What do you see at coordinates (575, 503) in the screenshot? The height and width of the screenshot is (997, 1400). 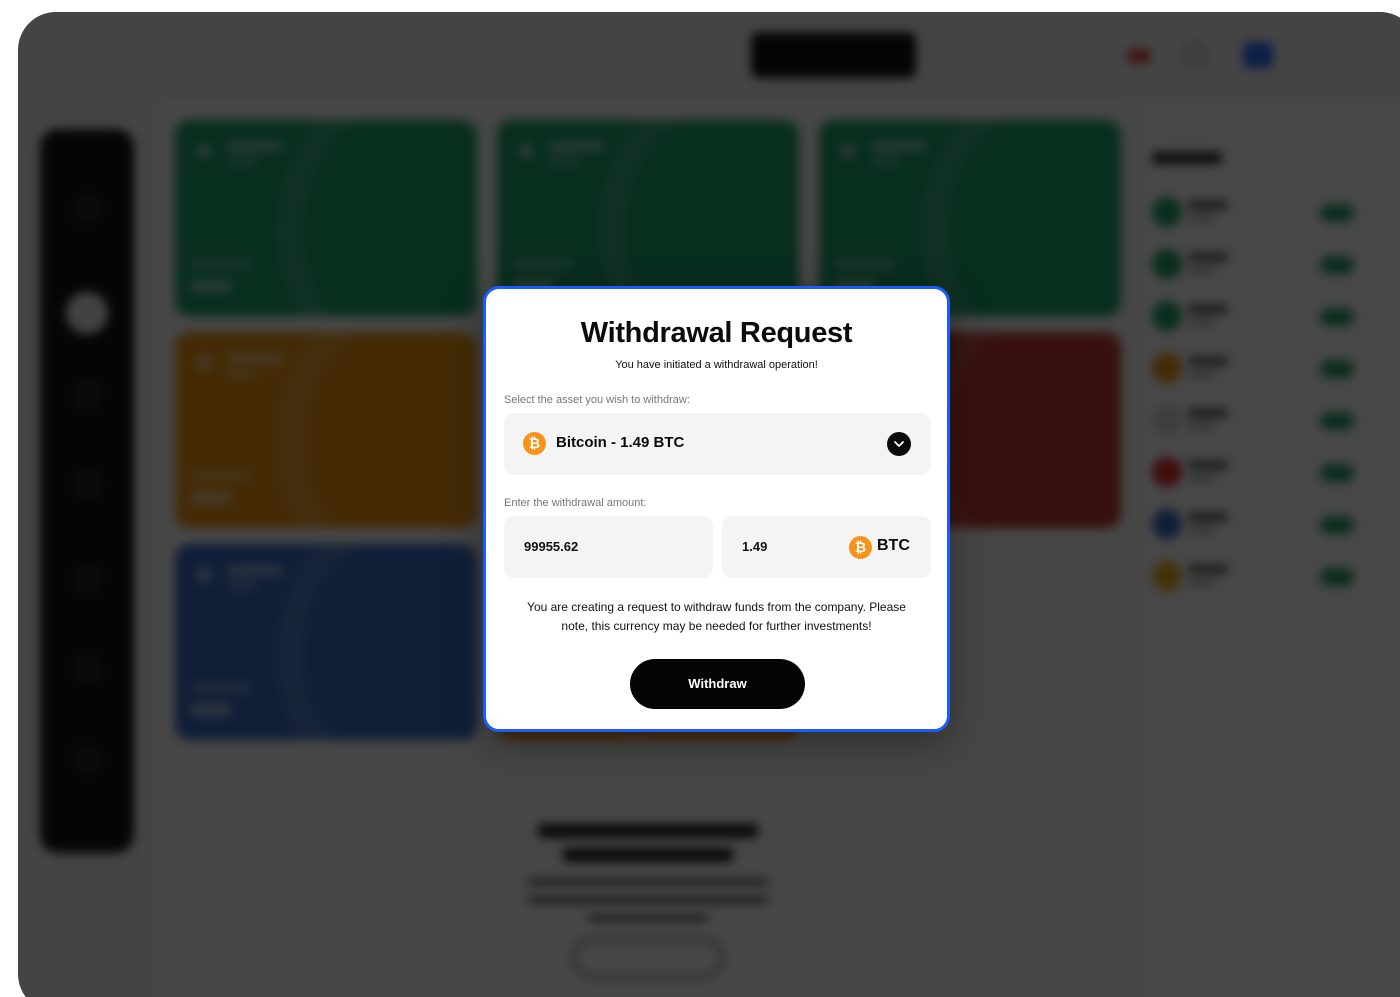 I see `amount-label: Enter the withdrawal amount:` at bounding box center [575, 503].